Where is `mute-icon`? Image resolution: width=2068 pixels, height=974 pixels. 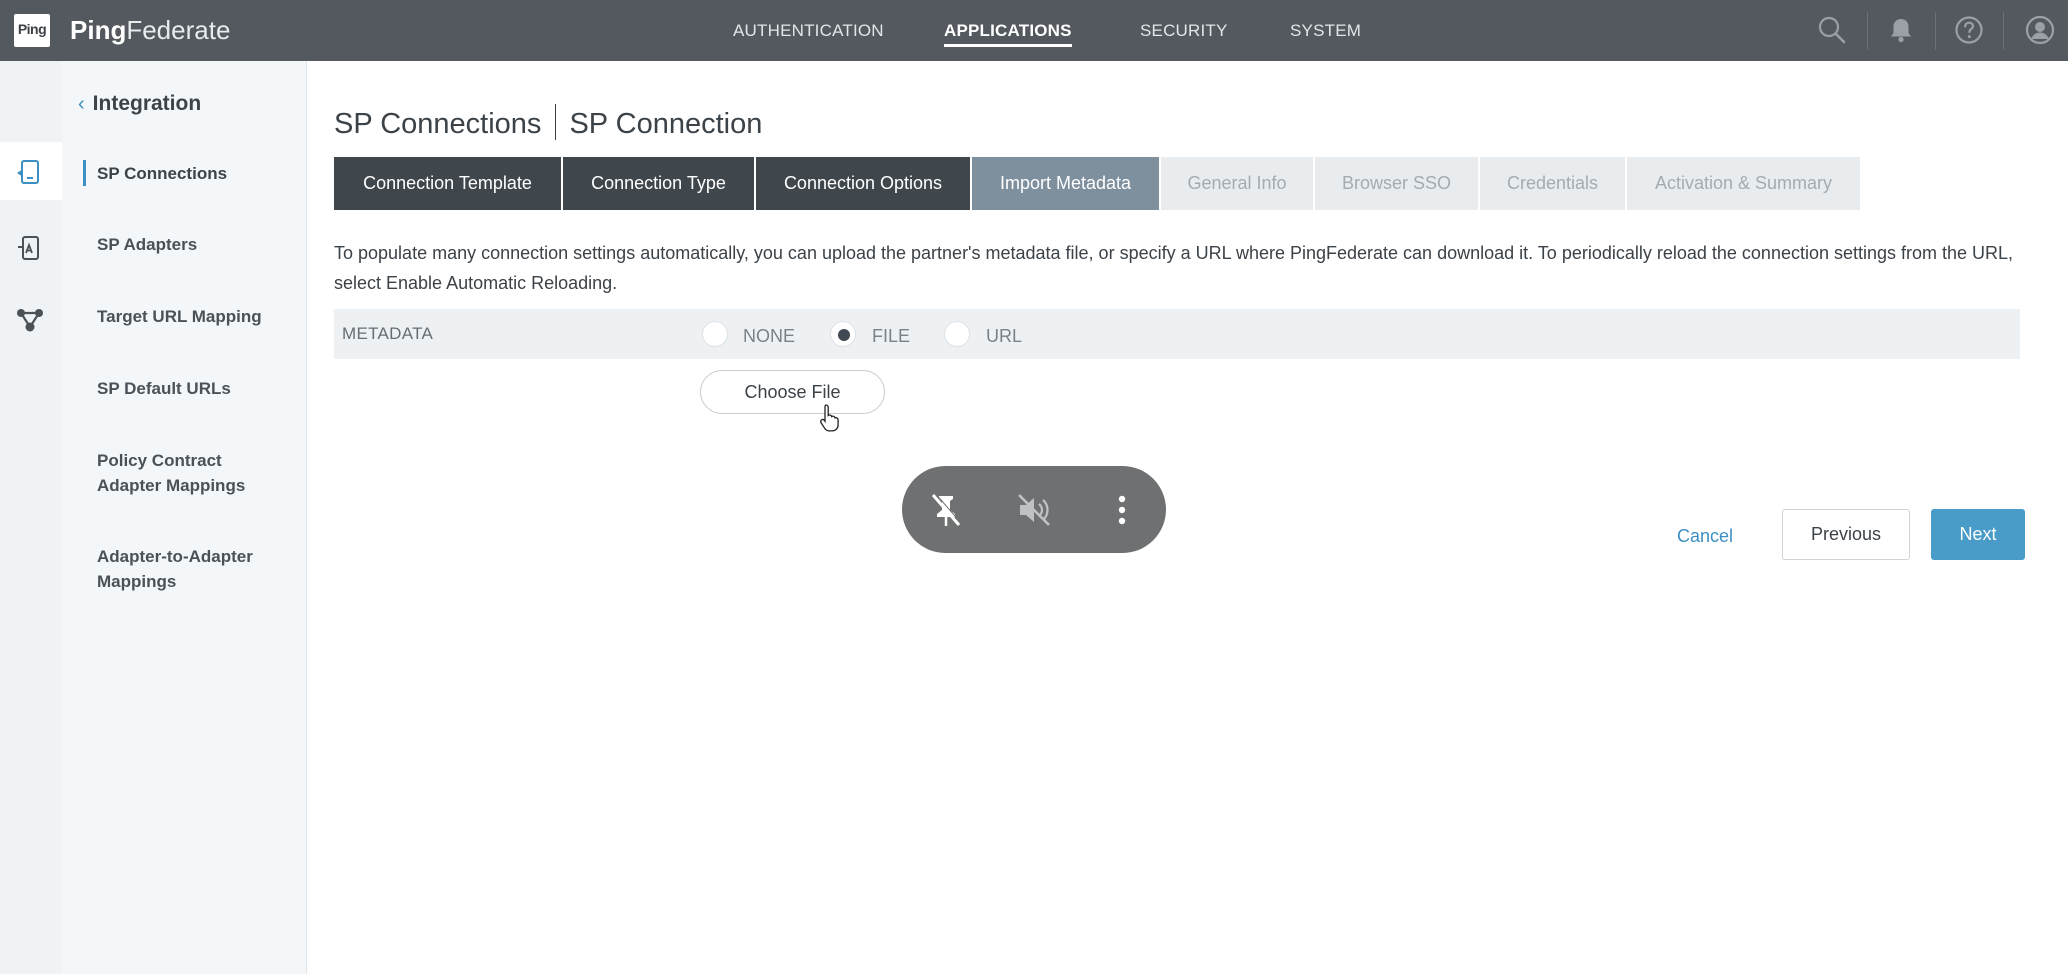
mute-icon is located at coordinates (1034, 510).